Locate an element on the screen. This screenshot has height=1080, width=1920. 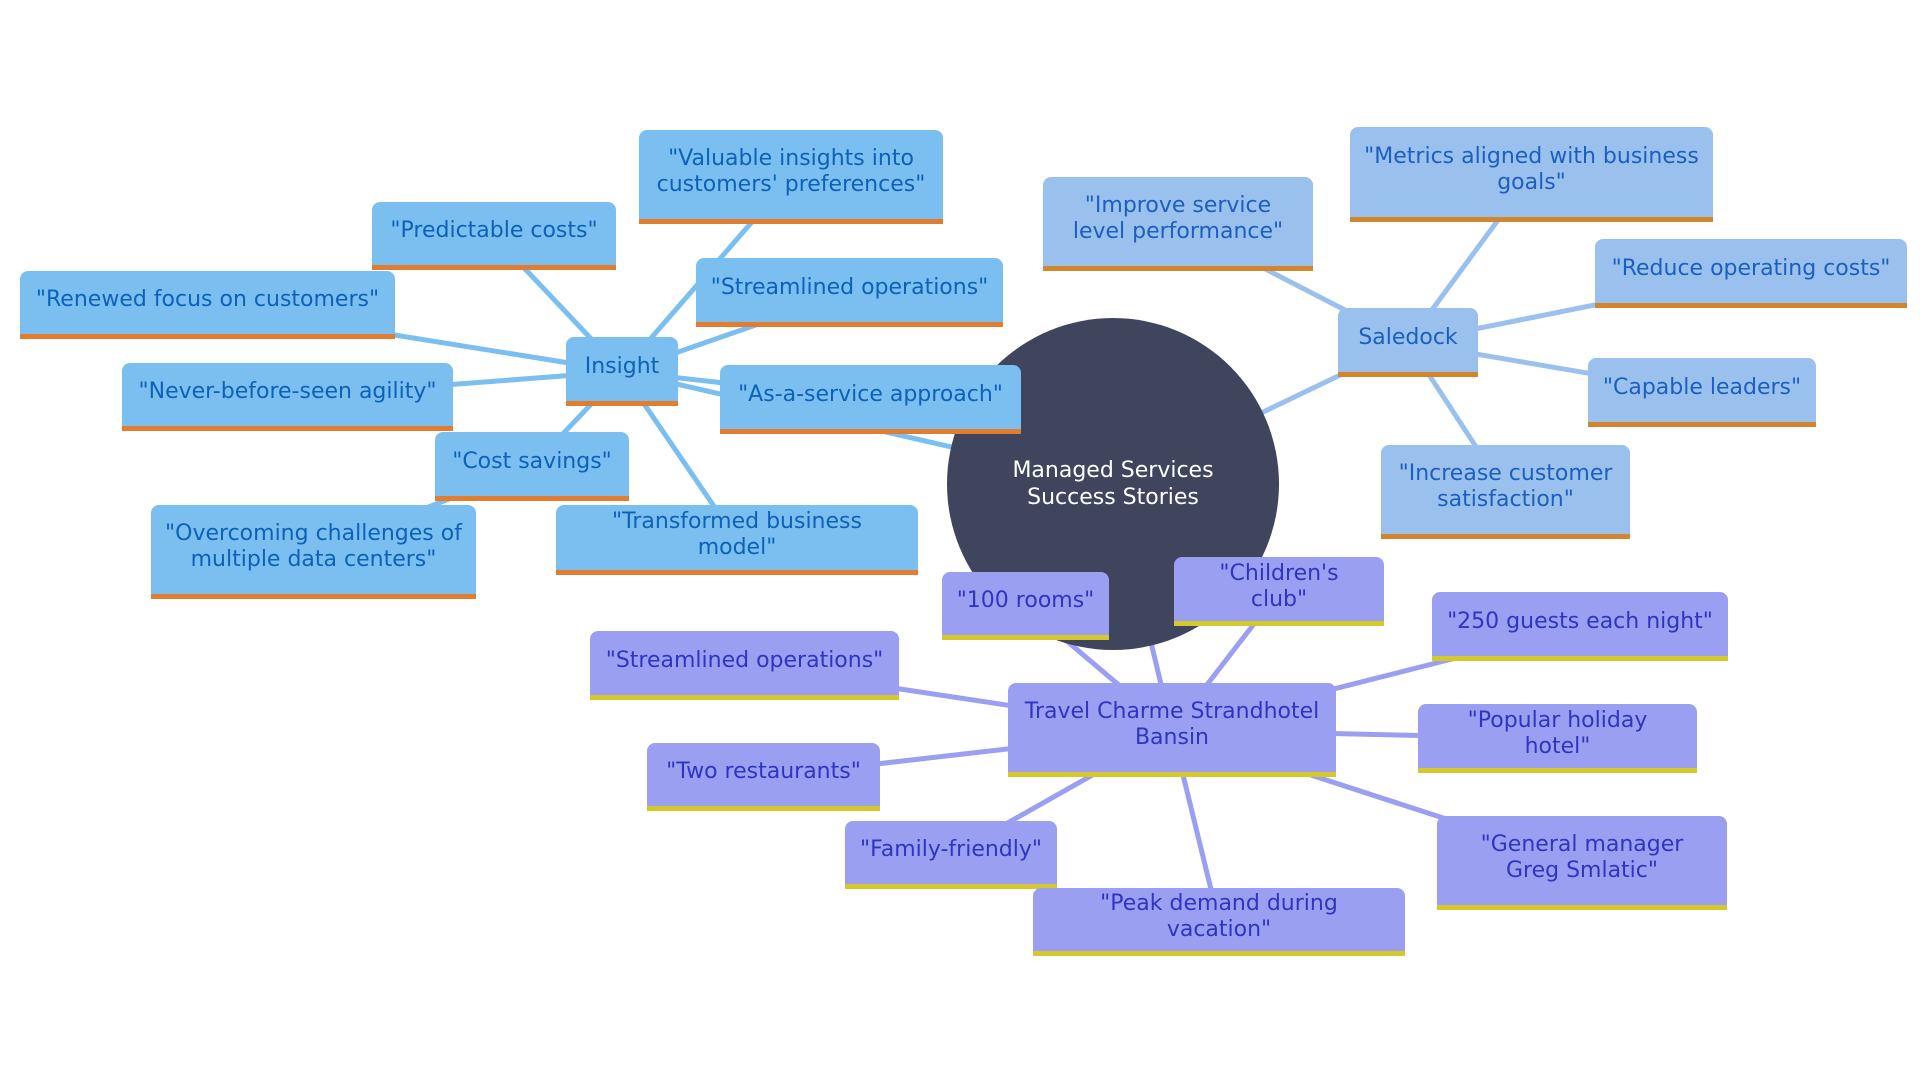
insight-leaf: "Transformed business model" is located at coordinates (737, 540).